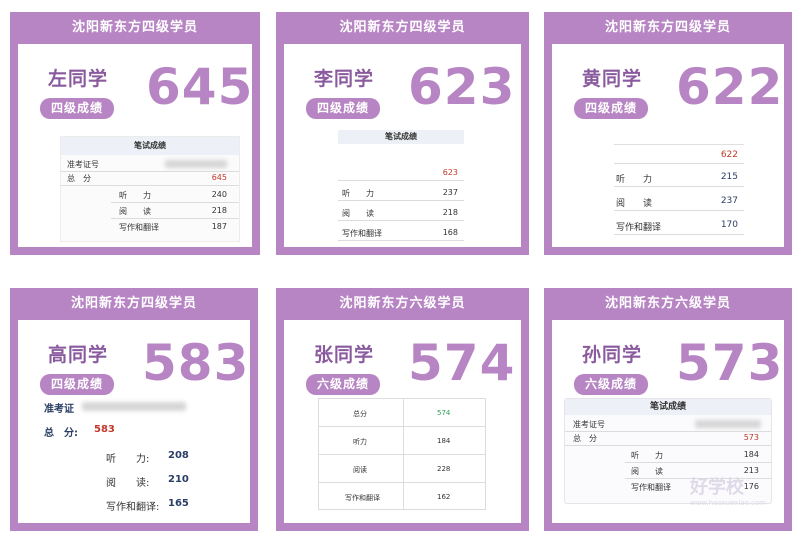  What do you see at coordinates (178, 503) in the screenshot?
I see `row-value: 165` at bounding box center [178, 503].